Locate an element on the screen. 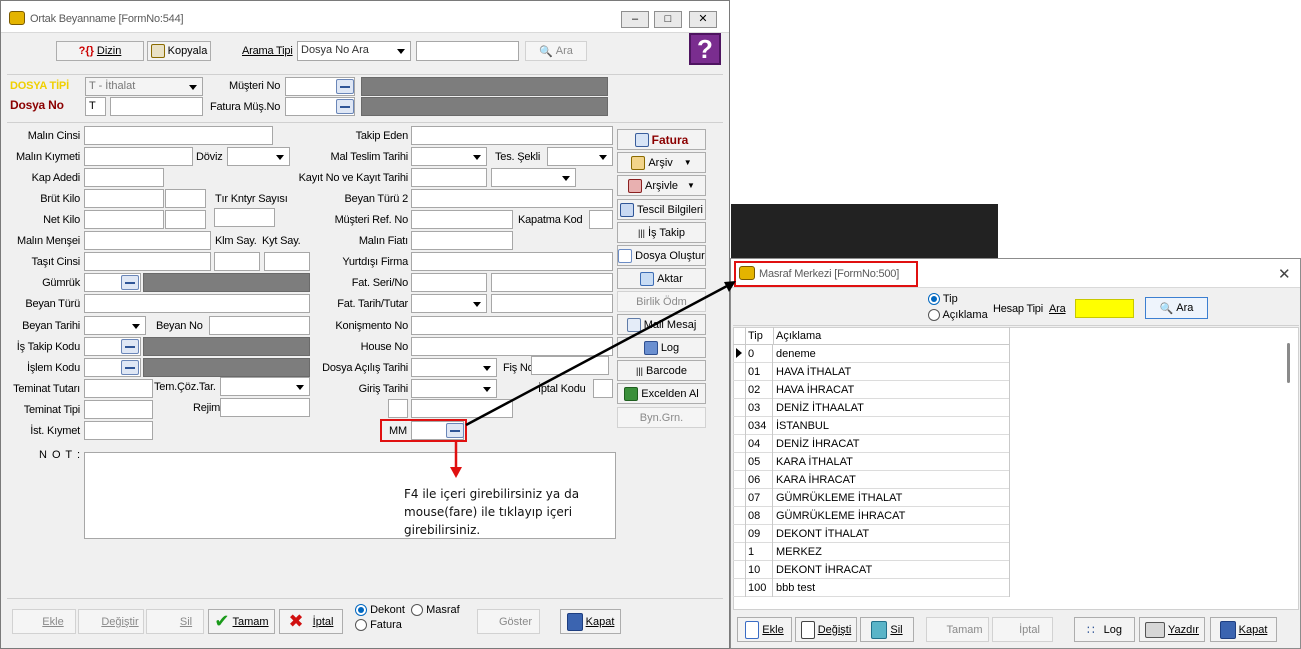 Image resolution: width=1301 pixels, height=649 pixels. arrow-to-popup is located at coordinates (596, 355).